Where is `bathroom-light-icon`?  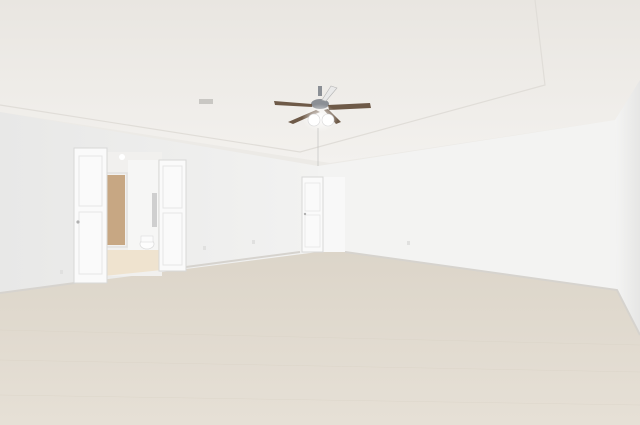
bathroom-light-icon is located at coordinates (122, 157).